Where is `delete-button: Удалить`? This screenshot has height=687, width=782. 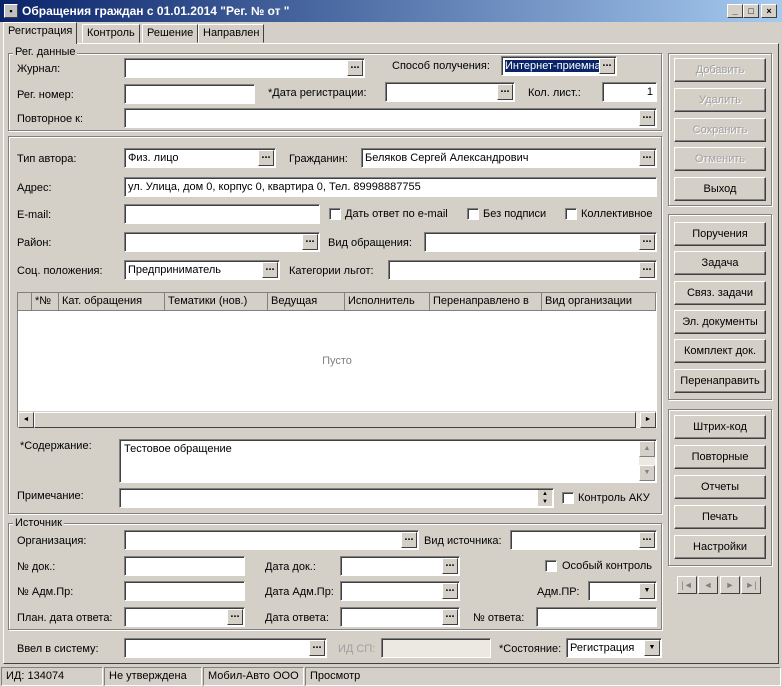
delete-button: Удалить is located at coordinates (720, 100).